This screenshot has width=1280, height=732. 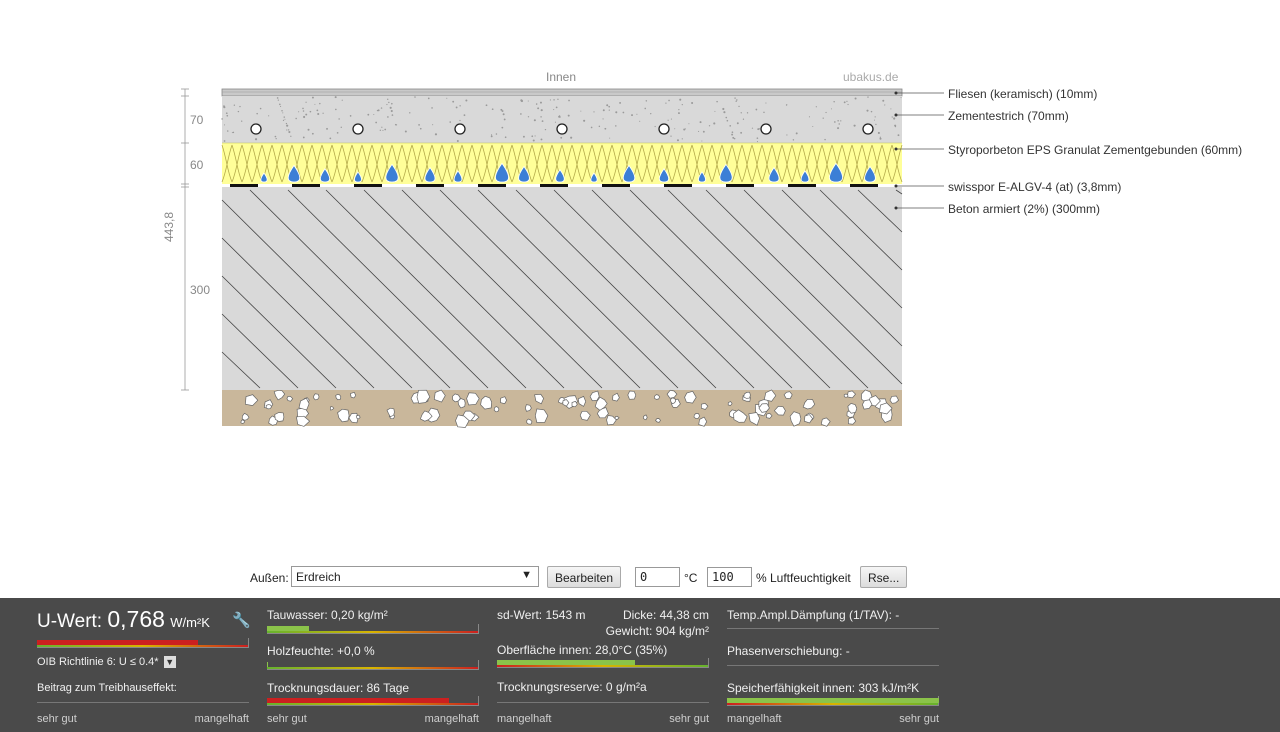 I want to click on chevron-down-icon: ▼, so click(x=526, y=575).